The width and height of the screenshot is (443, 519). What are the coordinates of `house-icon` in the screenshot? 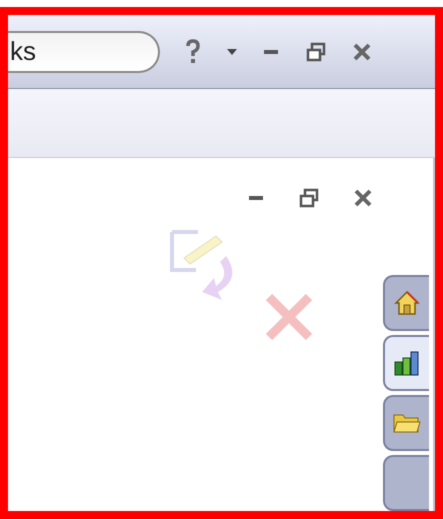 It's located at (407, 303).